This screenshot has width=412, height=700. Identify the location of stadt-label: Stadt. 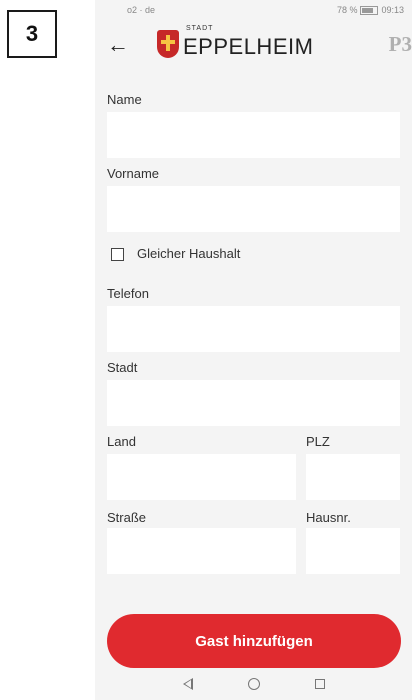
(122, 367).